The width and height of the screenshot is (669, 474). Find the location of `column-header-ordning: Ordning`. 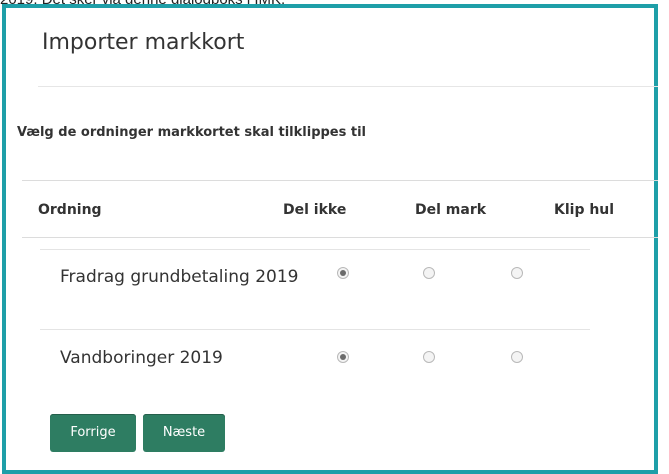

column-header-ordning: Ordning is located at coordinates (70, 210).